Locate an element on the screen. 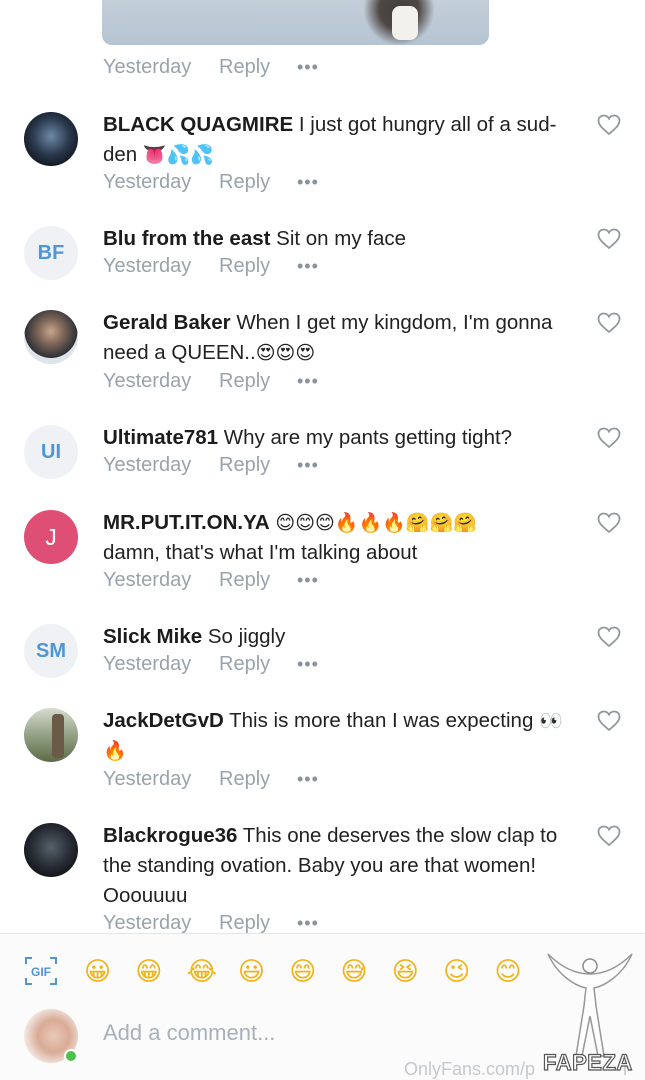  emoji-joy: 😂 is located at coordinates (212, 972).